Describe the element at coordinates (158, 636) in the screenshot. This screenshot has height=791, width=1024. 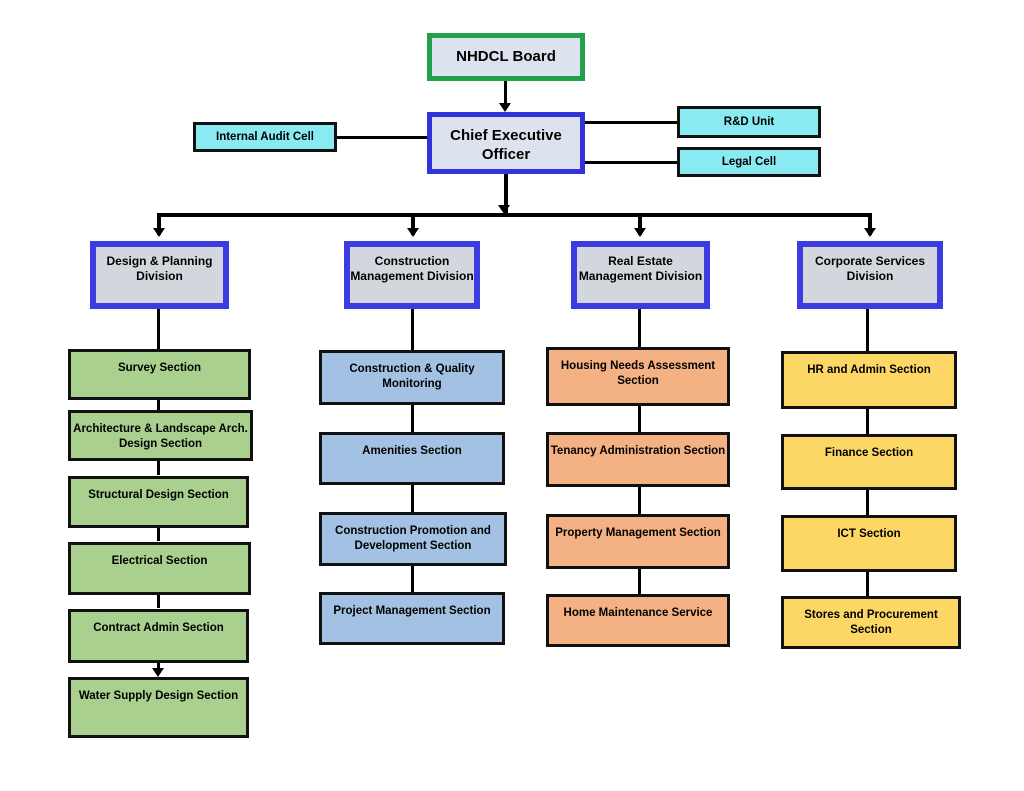
I see `node-contract-admin-section: Contract Admin Section` at that location.